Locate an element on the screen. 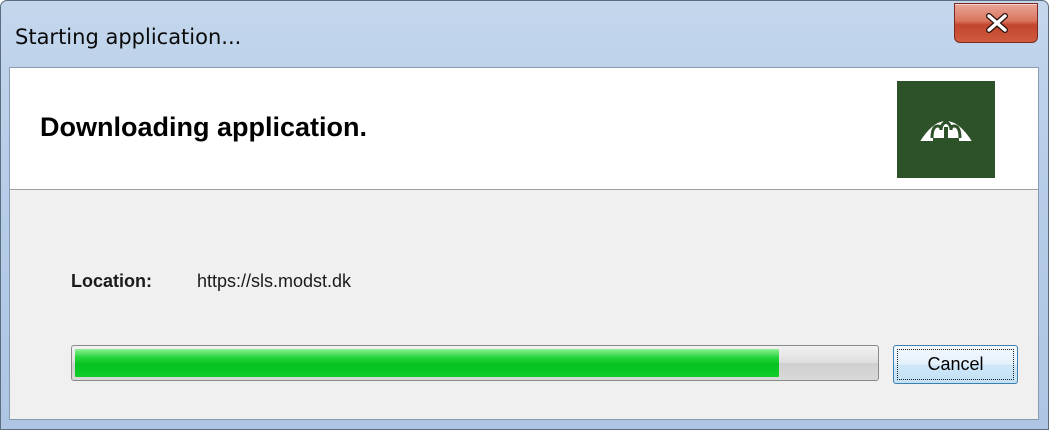  publisher-logo is located at coordinates (946, 129).